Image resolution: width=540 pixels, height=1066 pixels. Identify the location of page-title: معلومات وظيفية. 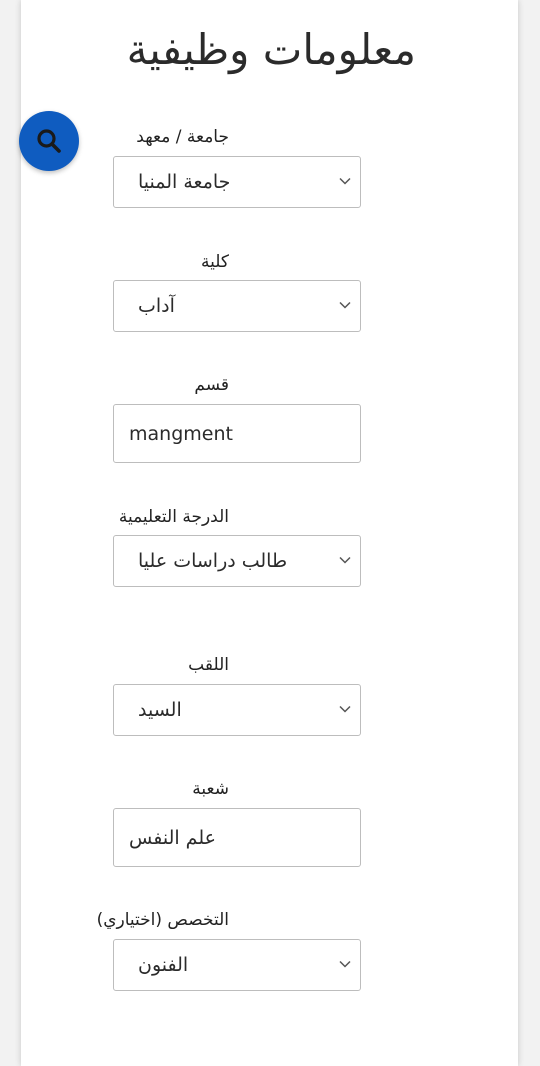
(271, 49).